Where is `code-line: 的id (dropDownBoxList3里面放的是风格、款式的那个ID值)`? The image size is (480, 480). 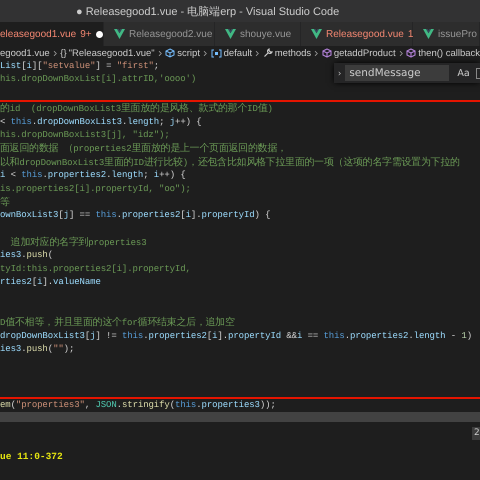
code-line: 的id (dropDownBoxList3里面放的是风格、款式的那个ID值) is located at coordinates (136, 109).